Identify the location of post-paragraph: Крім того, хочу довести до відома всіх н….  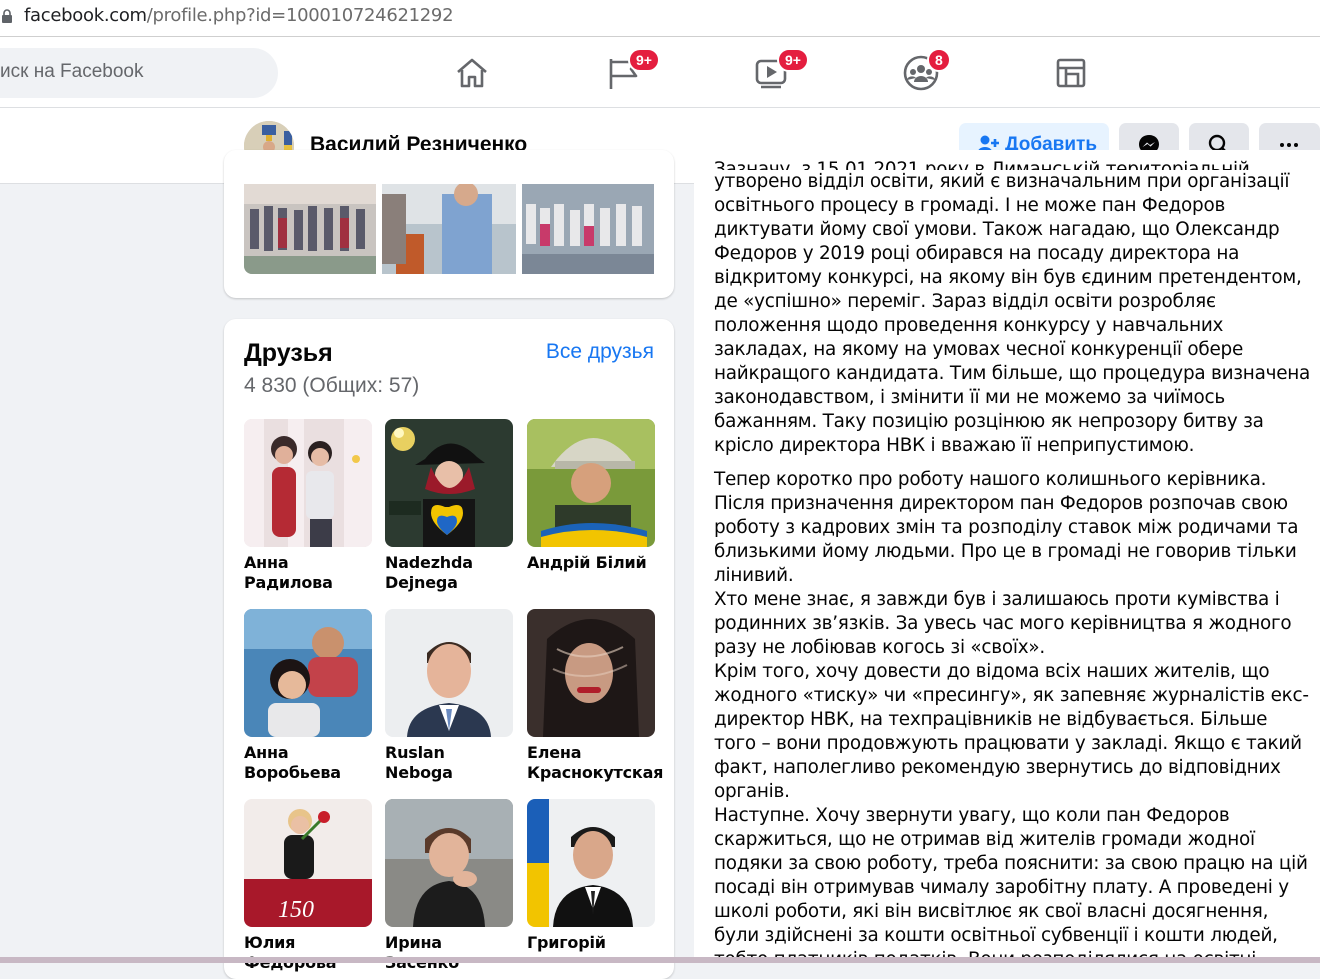
(1011, 731).